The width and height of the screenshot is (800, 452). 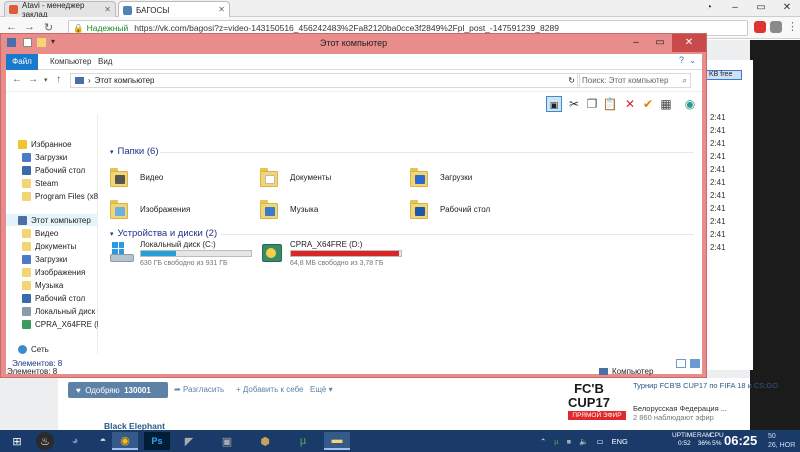 I want to click on nav-item-videos: Видео, so click(x=52, y=233).